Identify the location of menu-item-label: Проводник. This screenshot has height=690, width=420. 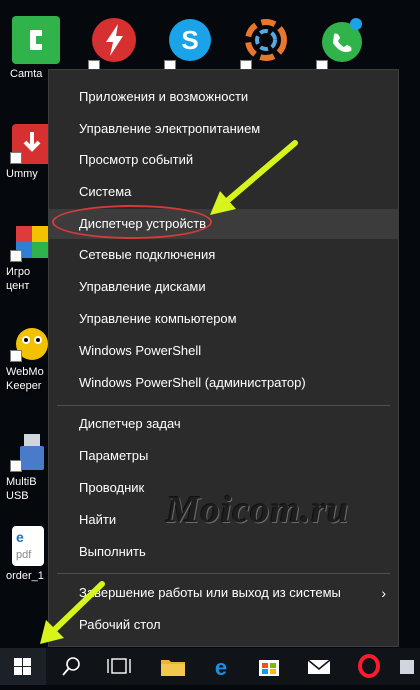
(112, 487).